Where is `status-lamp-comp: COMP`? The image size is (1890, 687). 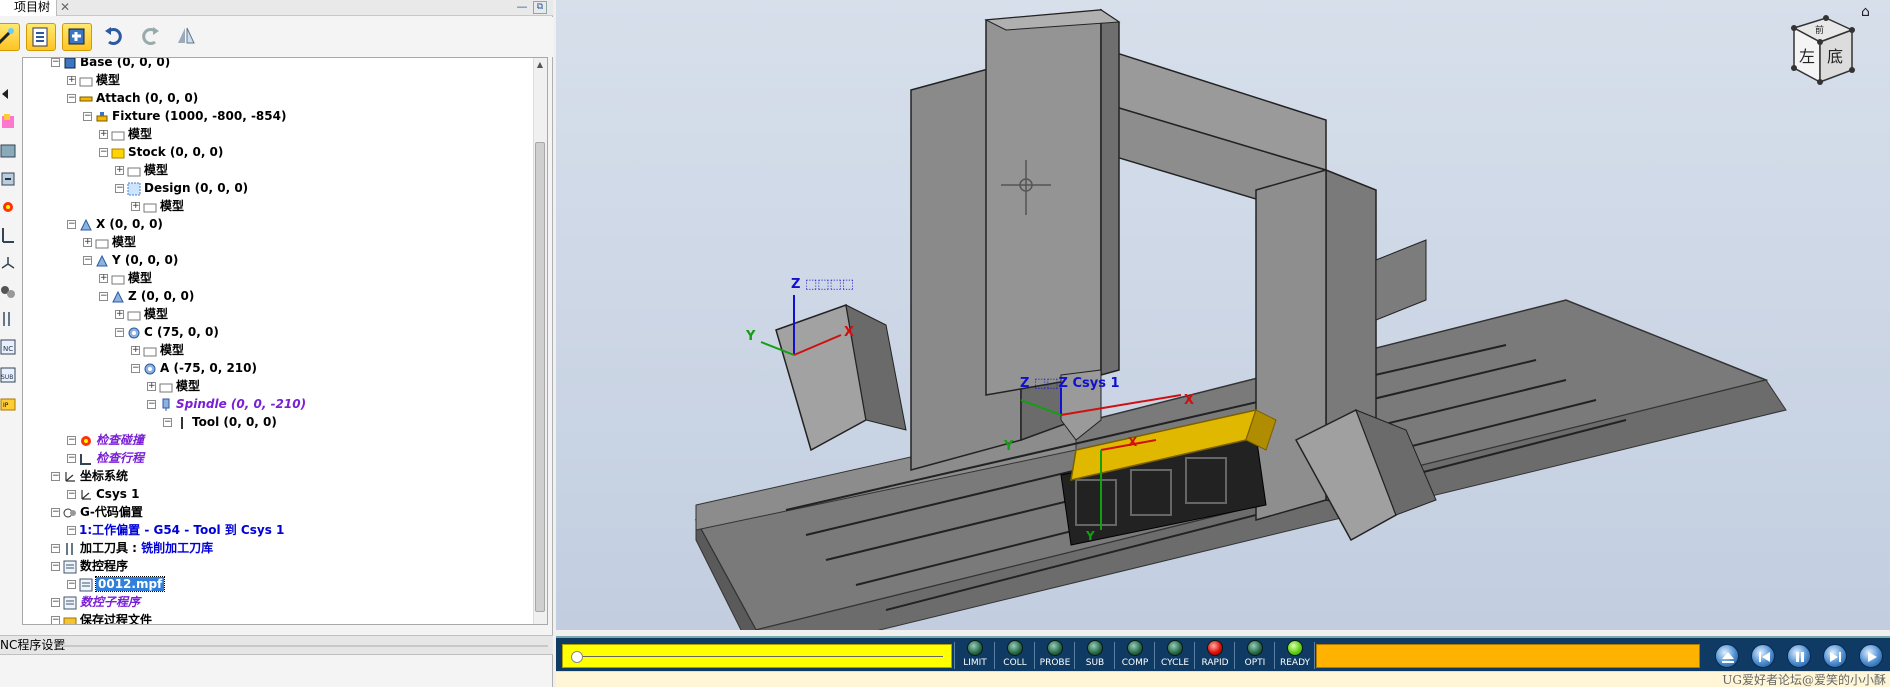 status-lamp-comp: COMP is located at coordinates (1135, 655).